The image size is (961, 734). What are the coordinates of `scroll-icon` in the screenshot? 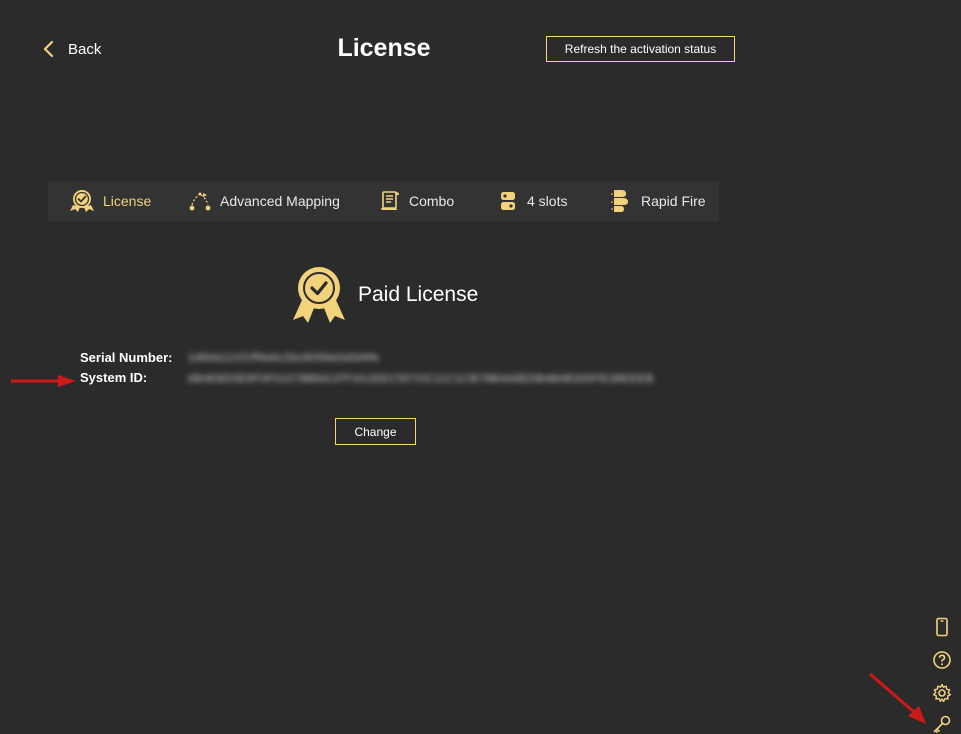 It's located at (390, 201).